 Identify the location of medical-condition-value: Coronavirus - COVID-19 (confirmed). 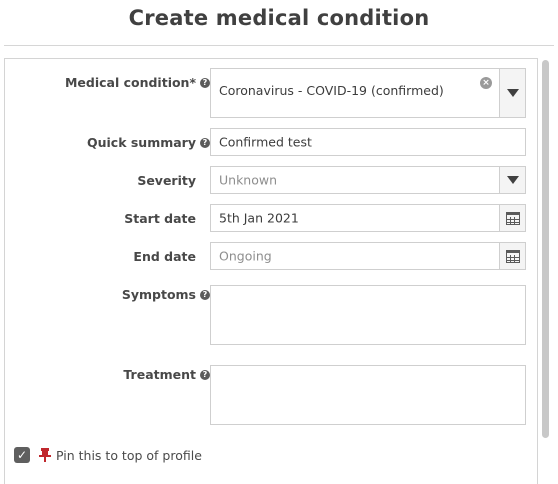
(331, 90).